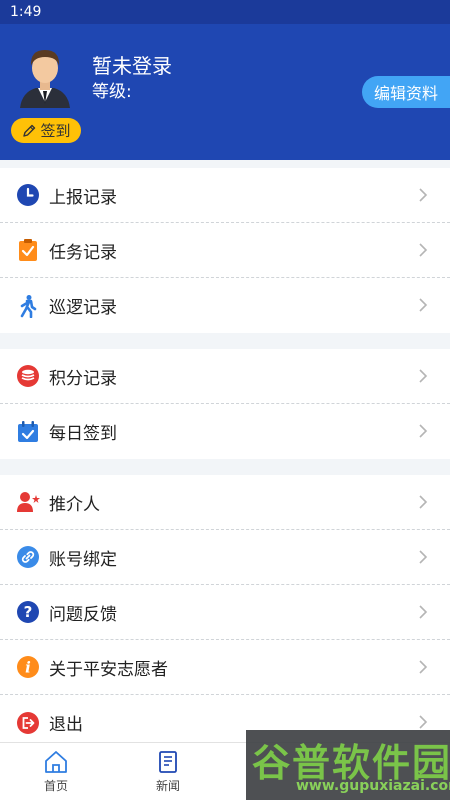 The height and width of the screenshot is (801, 450). I want to click on link-icon, so click(28, 557).